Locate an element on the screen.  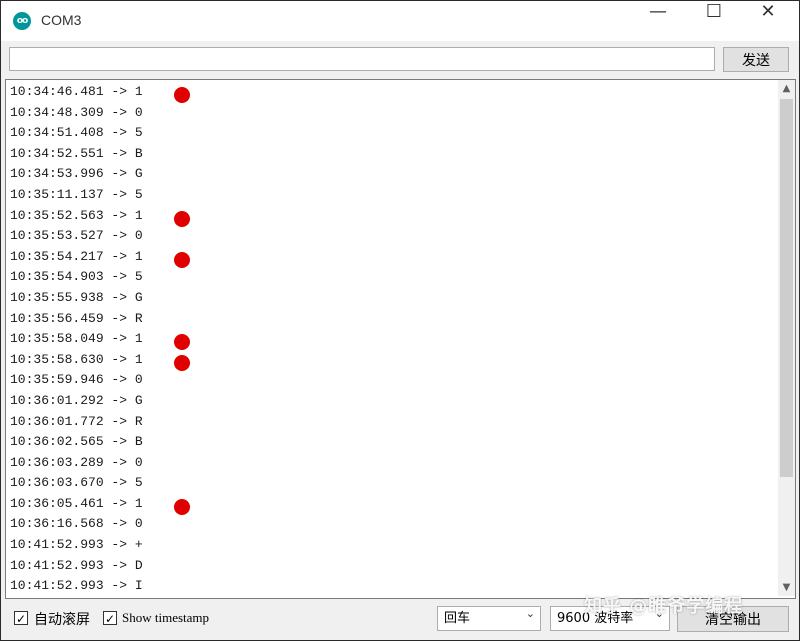
autoscroll-label: 自动滚屏 is located at coordinates (62, 620).